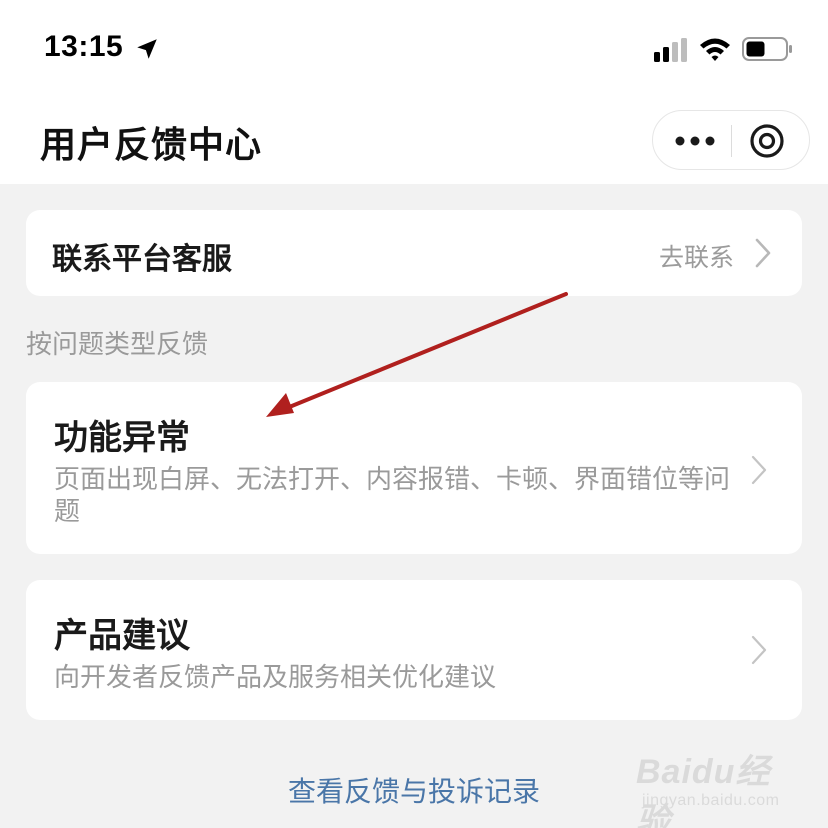  Describe the element at coordinates (695, 141) in the screenshot. I see `more-dots-icon` at that location.